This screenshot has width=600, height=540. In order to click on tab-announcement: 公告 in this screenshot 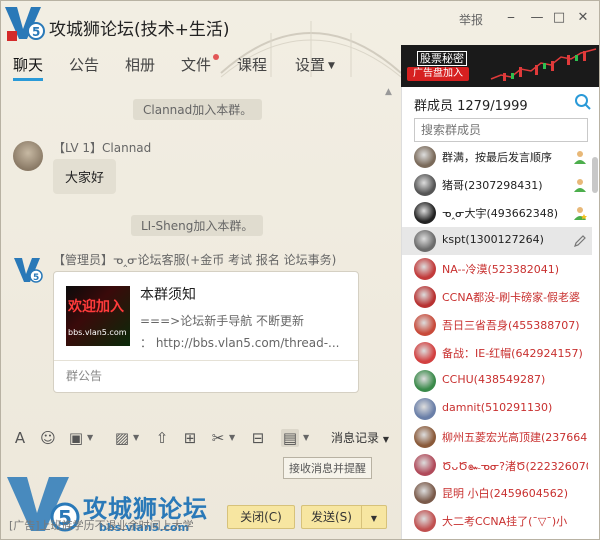, I will do `click(84, 67)`.